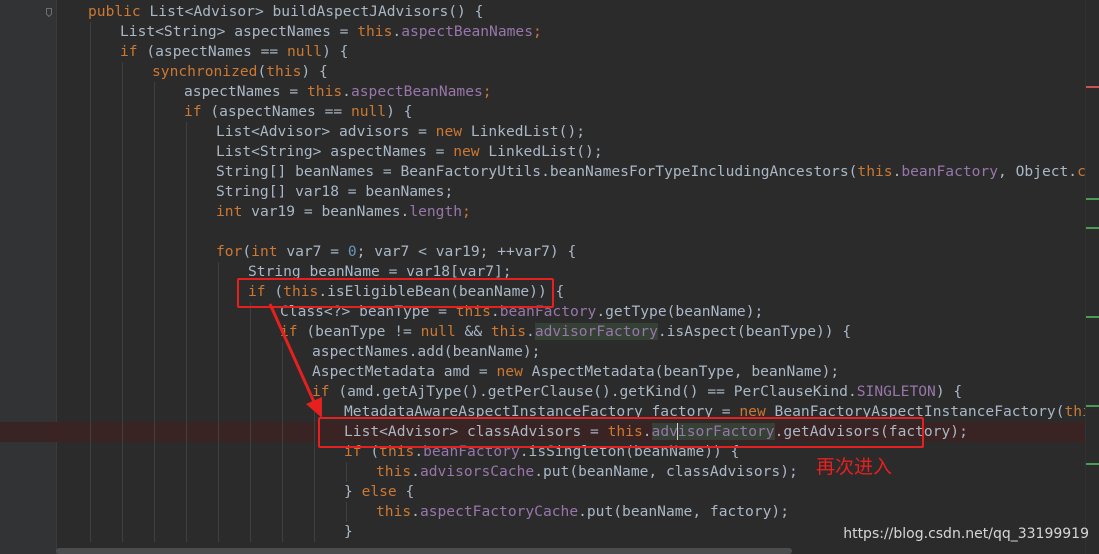 The height and width of the screenshot is (554, 1099). Describe the element at coordinates (240, 72) in the screenshot. I see `code-text: synchronized(this) {` at that location.